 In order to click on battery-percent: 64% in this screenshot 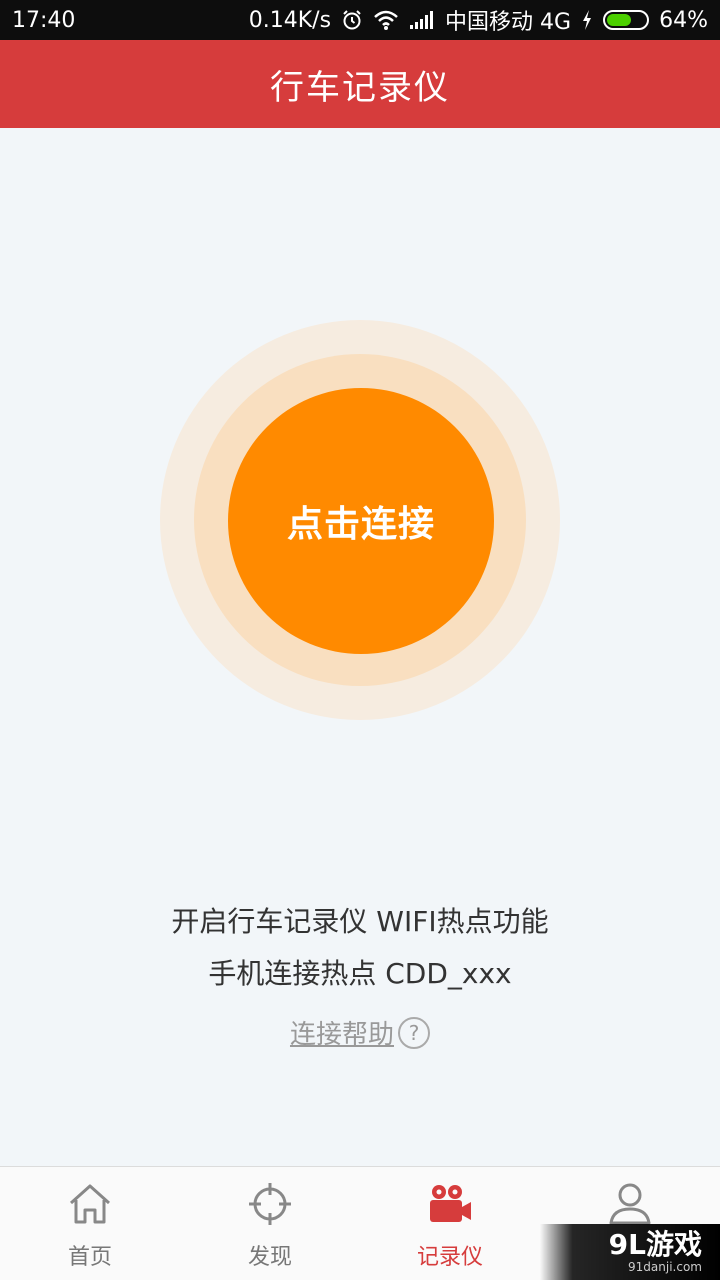, I will do `click(683, 20)`.